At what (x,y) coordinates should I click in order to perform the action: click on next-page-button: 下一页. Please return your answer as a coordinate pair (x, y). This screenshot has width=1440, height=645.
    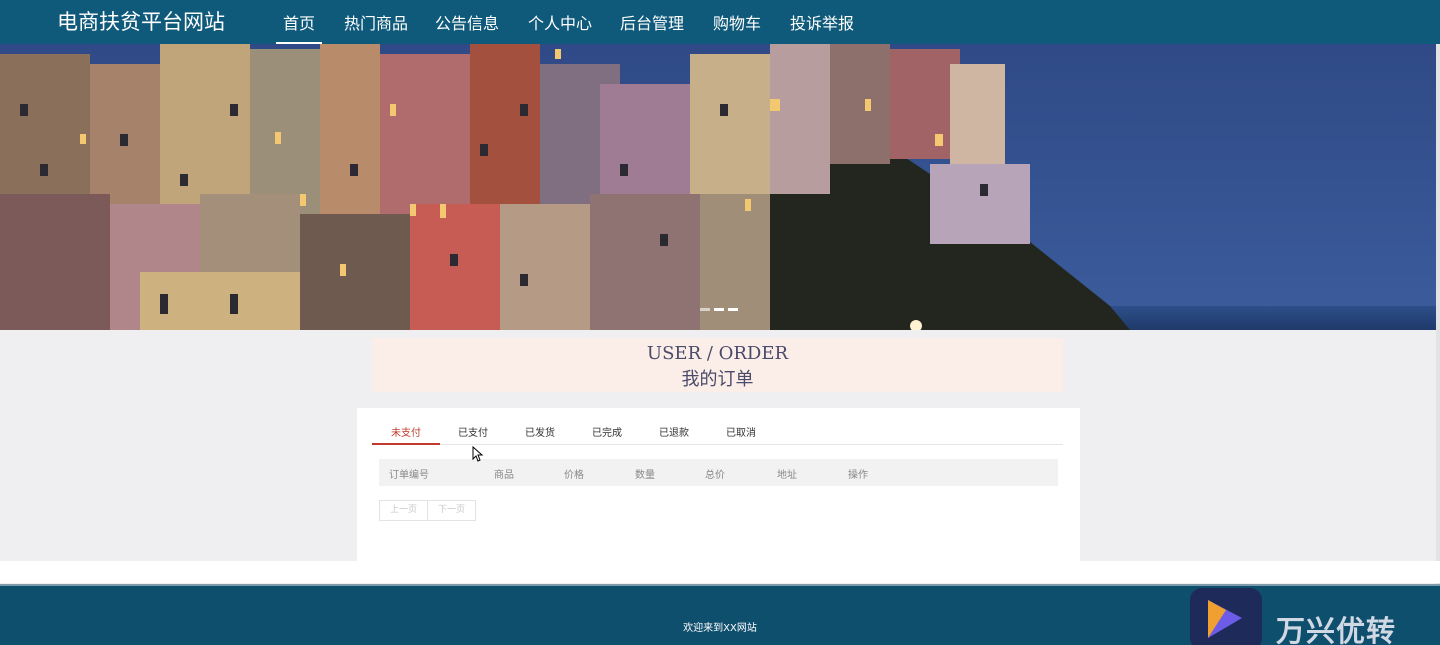
    Looking at the image, I should click on (451, 510).